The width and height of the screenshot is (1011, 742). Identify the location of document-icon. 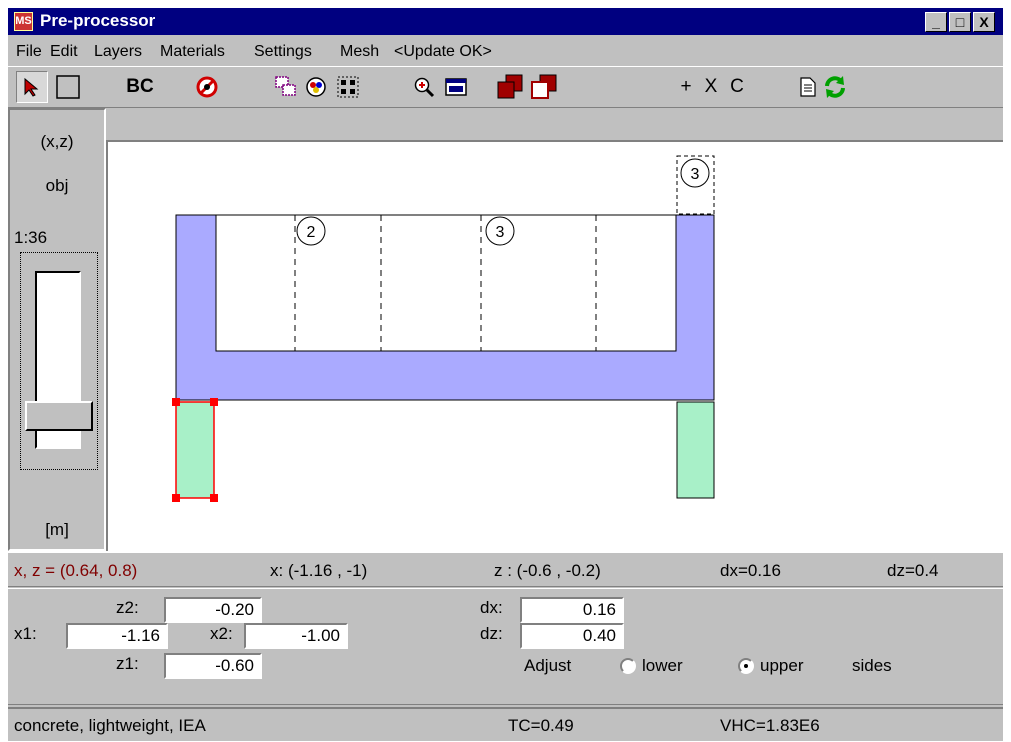
(808, 87).